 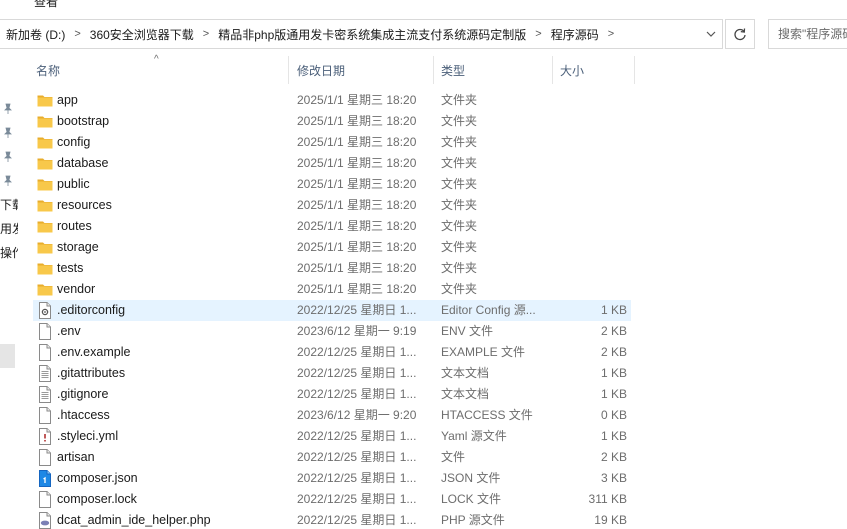 I want to click on column-header-date: 修改日期, so click(x=362, y=70).